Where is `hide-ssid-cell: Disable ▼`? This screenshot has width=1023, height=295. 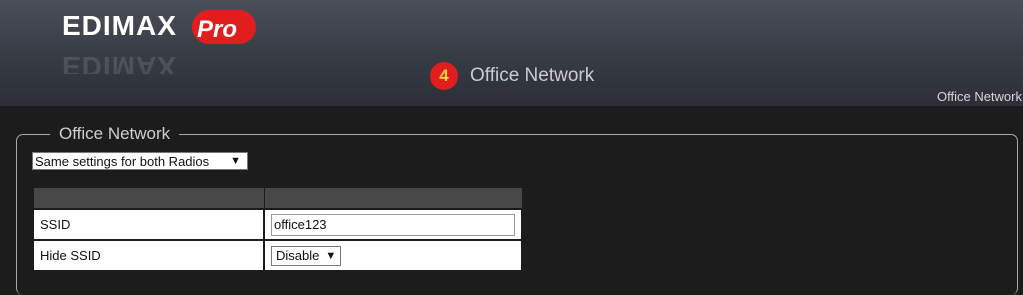 hide-ssid-cell: Disable ▼ is located at coordinates (393, 255).